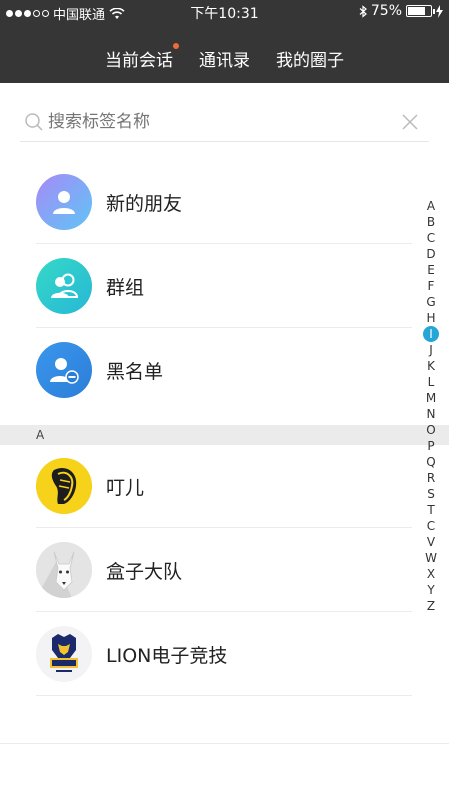  I want to click on contact-item: LION电子竞技, so click(206, 654).